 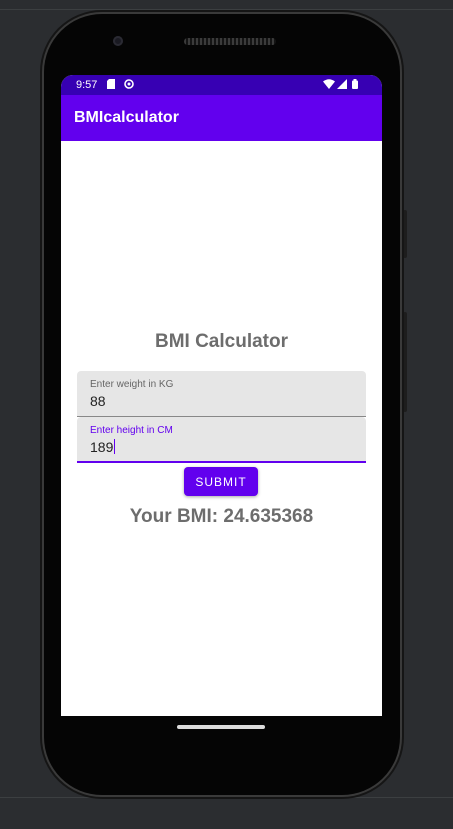 I want to click on front-camera-icon, so click(x=118, y=41).